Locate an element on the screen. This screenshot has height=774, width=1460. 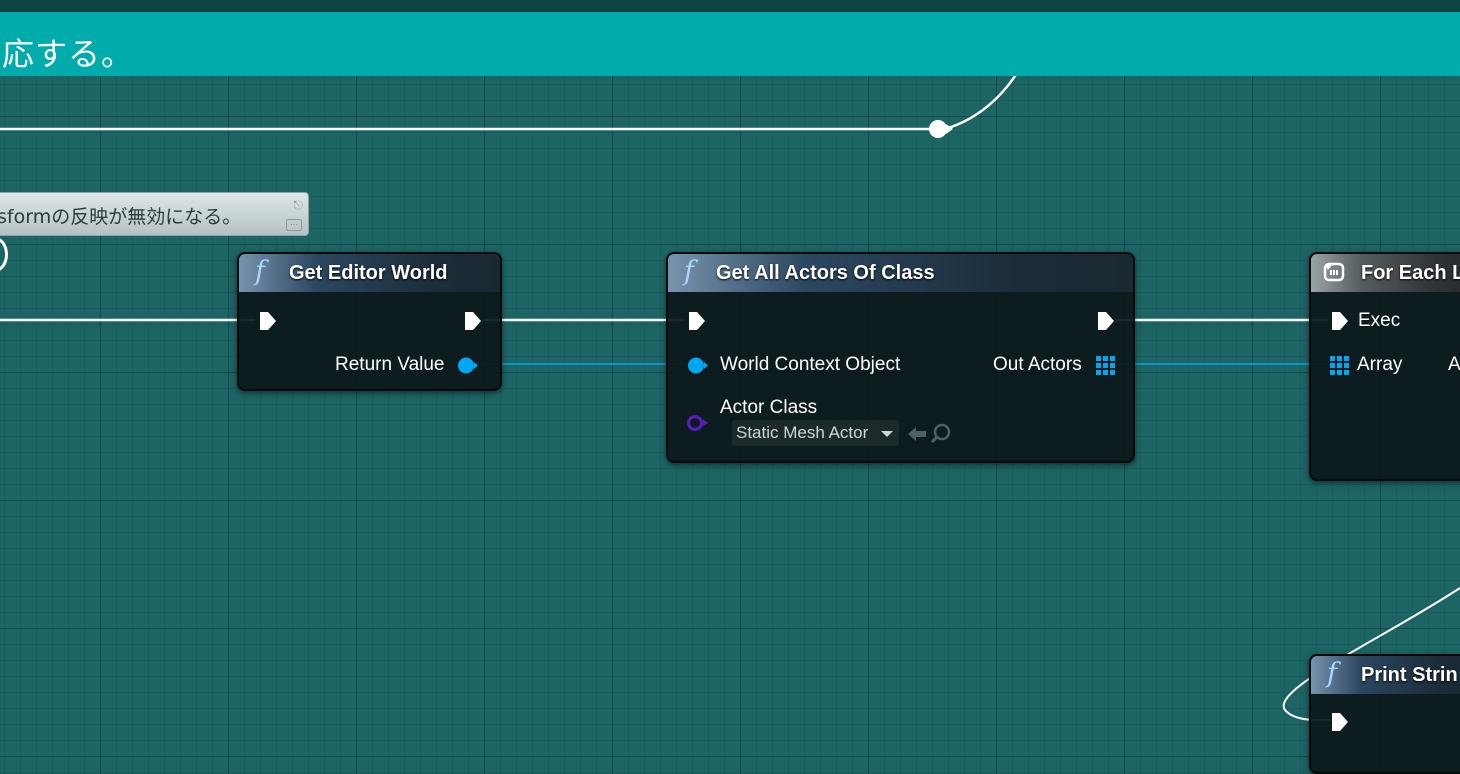
node-title: Print Strin is located at coordinates (1409, 675).